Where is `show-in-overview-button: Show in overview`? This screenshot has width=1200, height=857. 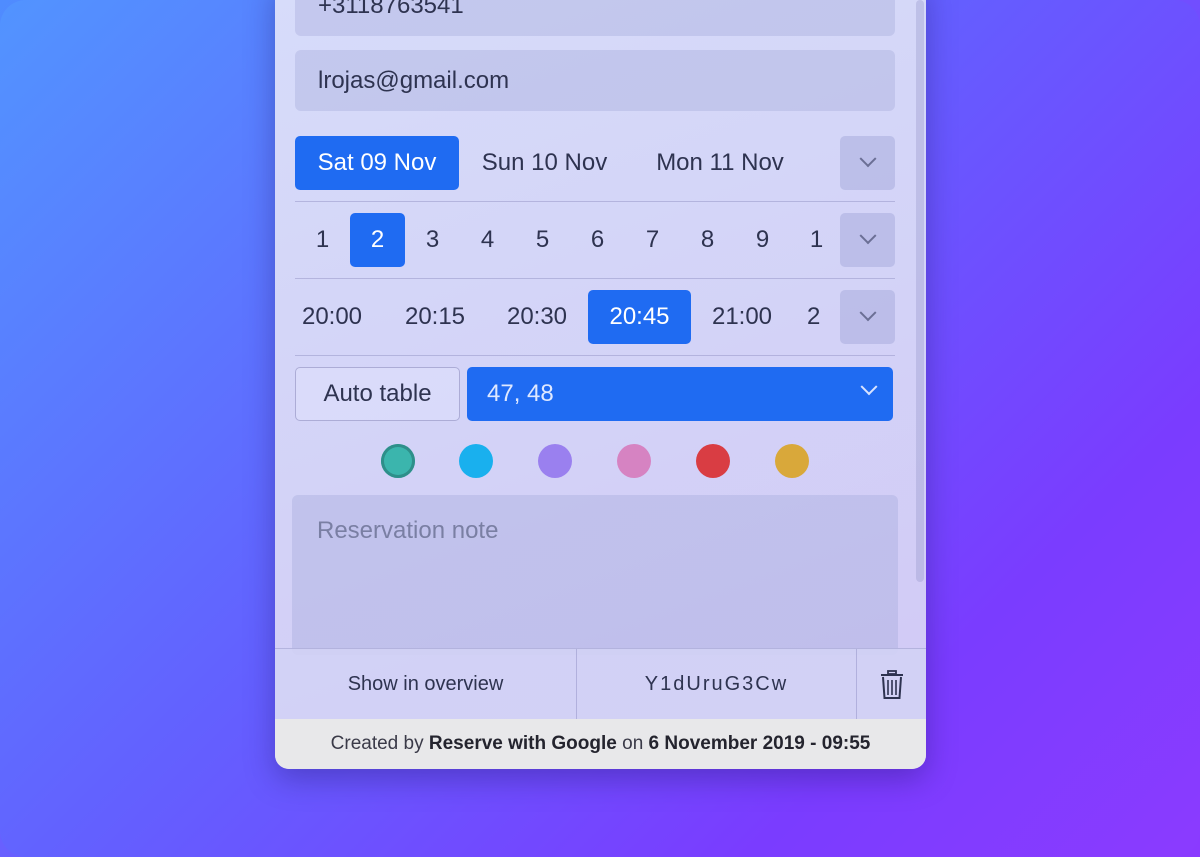 show-in-overview-button: Show in overview is located at coordinates (425, 684).